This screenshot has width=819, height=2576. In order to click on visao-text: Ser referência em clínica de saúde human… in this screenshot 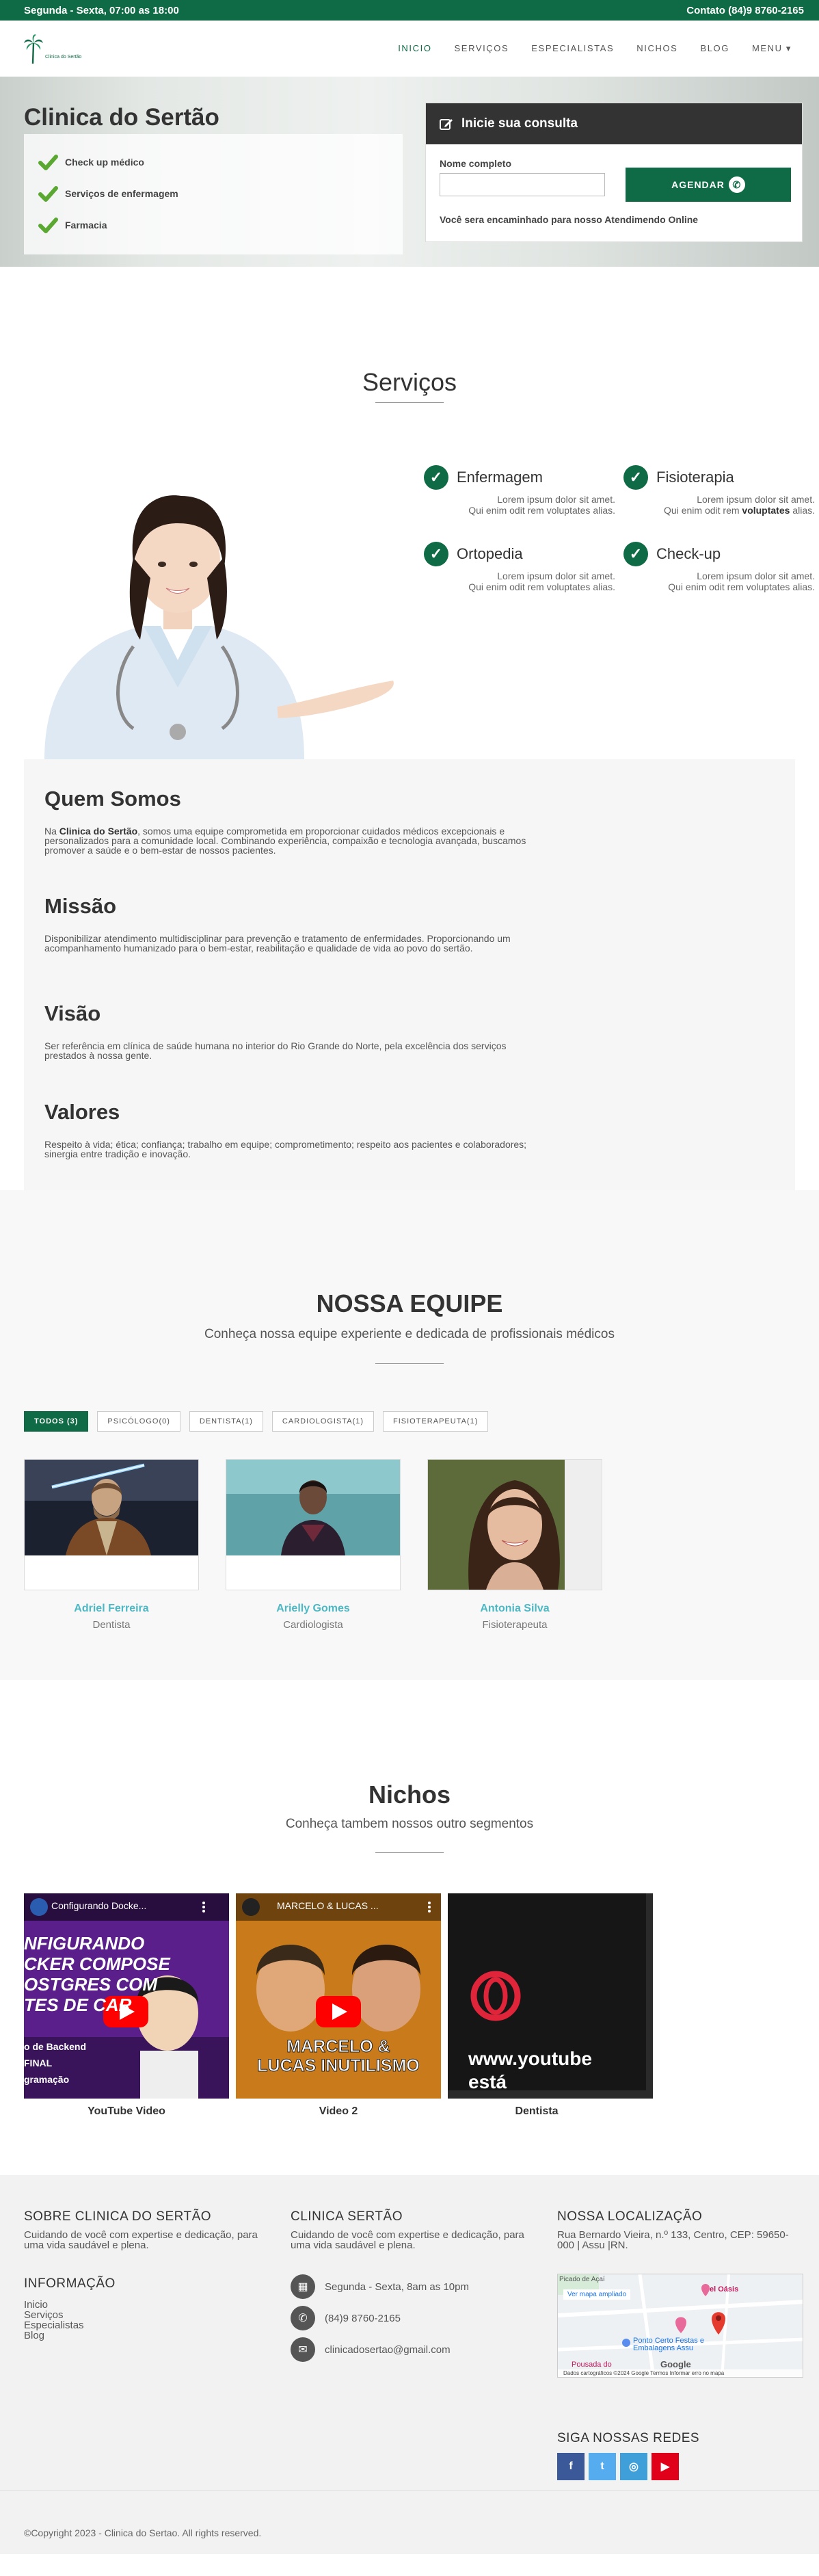, I will do `click(275, 1050)`.